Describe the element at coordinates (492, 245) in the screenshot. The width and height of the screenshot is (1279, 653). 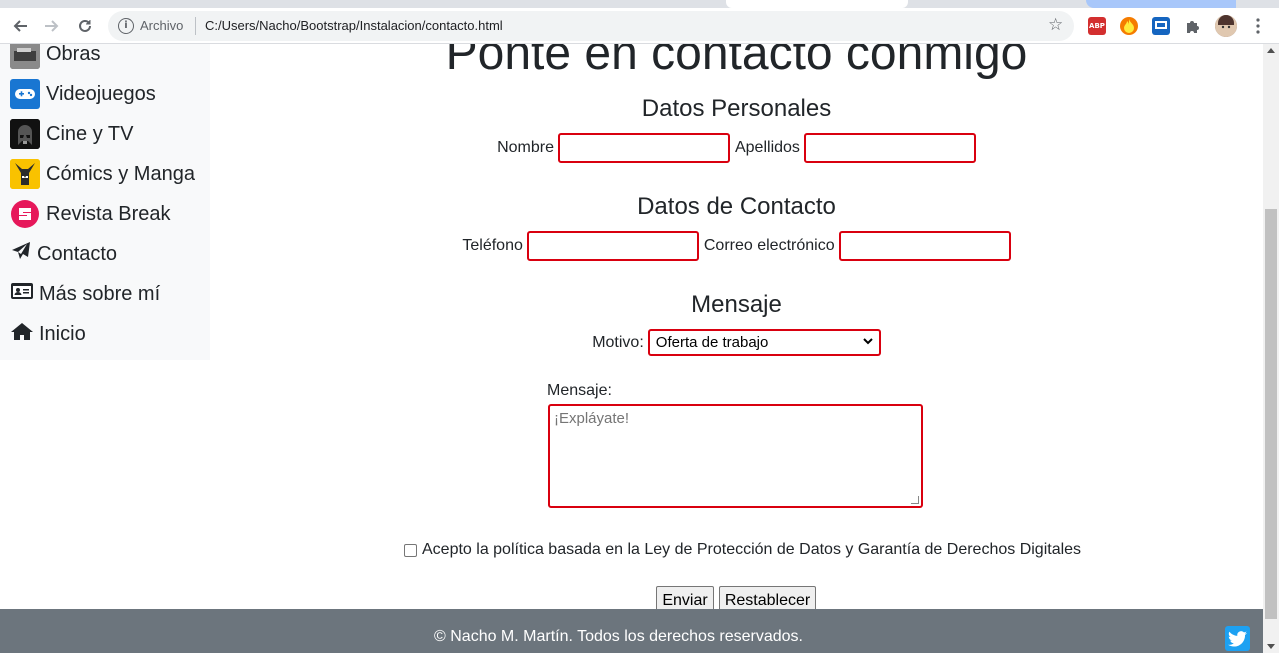
I see `telefono-label: Teléfono` at that location.